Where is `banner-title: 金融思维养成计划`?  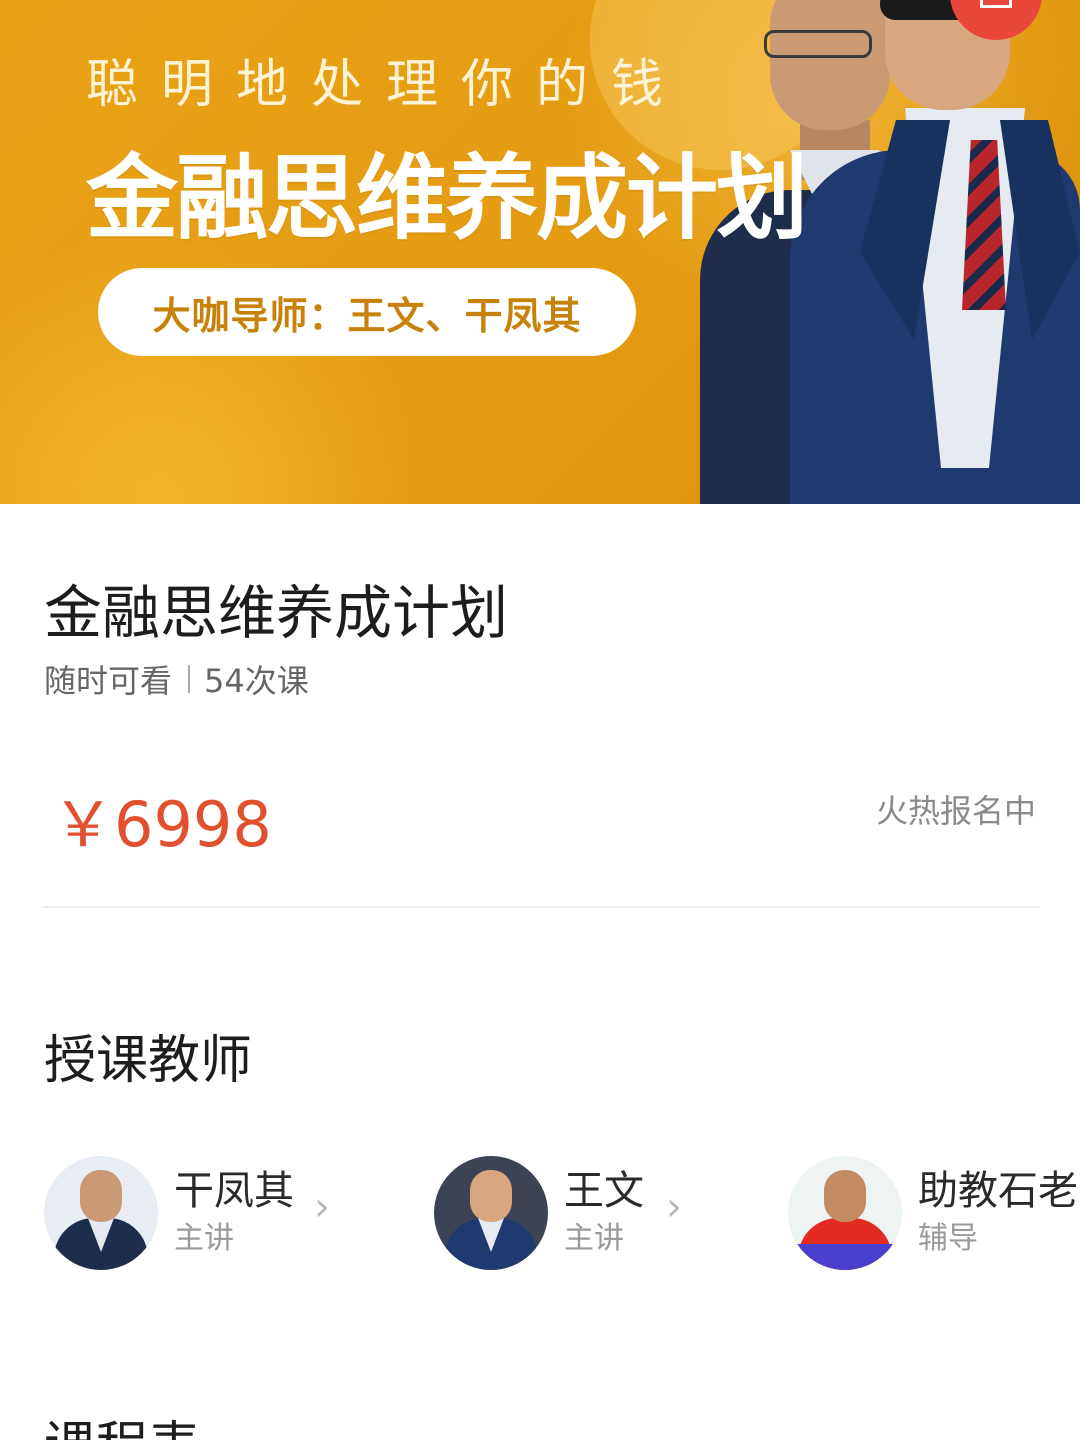
banner-title: 金融思维养成计划 is located at coordinates (447, 198).